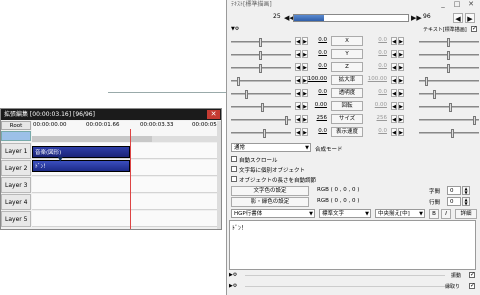 The width and height of the screenshot is (480, 295). What do you see at coordinates (317, 79) in the screenshot?
I see `param-start-value: 100.00` at bounding box center [317, 79].